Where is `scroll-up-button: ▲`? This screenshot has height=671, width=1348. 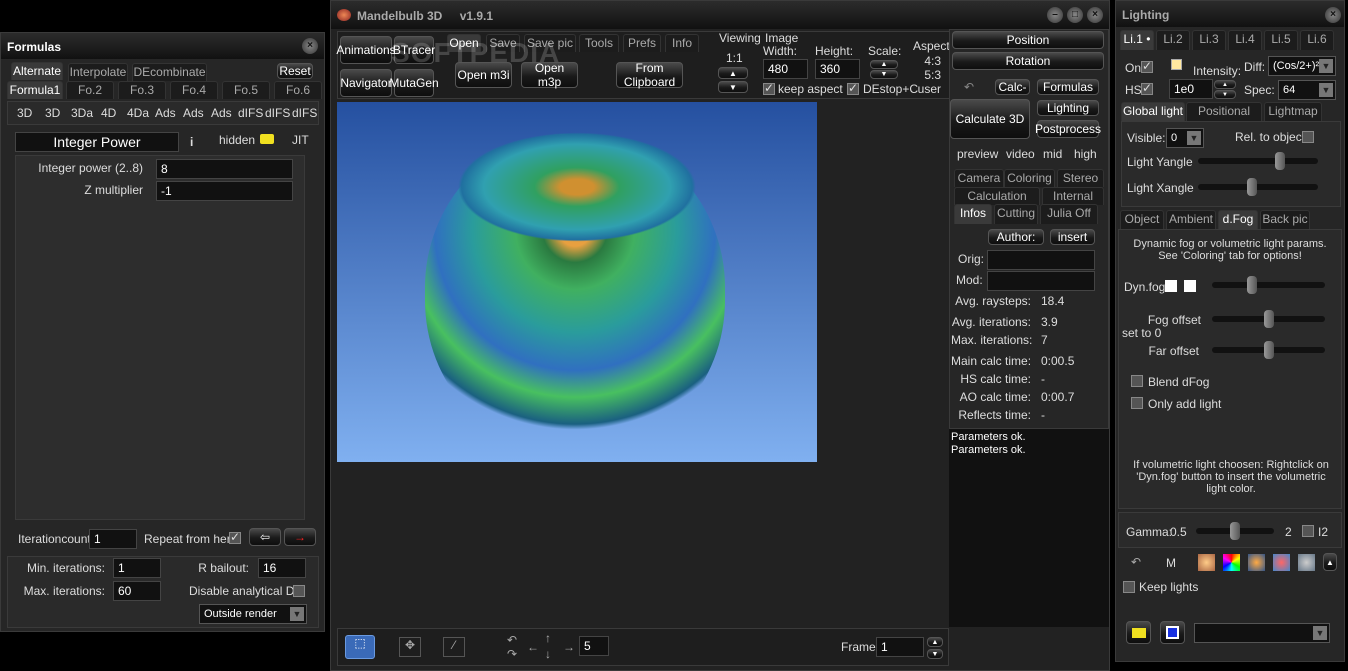 scroll-up-button: ▲ is located at coordinates (1330, 562).